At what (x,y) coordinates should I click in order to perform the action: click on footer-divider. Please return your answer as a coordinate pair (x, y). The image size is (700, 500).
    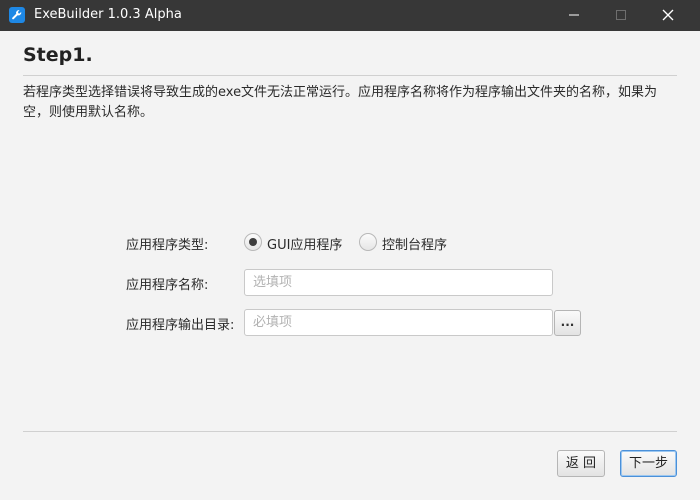
    Looking at the image, I should click on (350, 431).